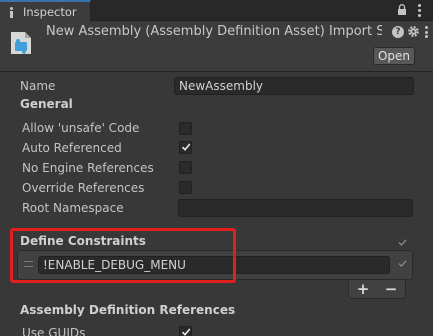  I want to click on use-guids-checkbox, so click(185, 331).